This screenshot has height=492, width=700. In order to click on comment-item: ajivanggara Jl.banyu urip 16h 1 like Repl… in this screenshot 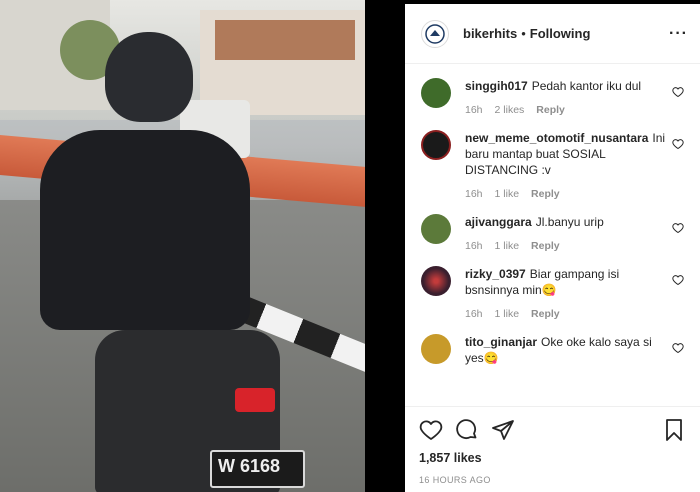, I will do `click(552, 226)`.